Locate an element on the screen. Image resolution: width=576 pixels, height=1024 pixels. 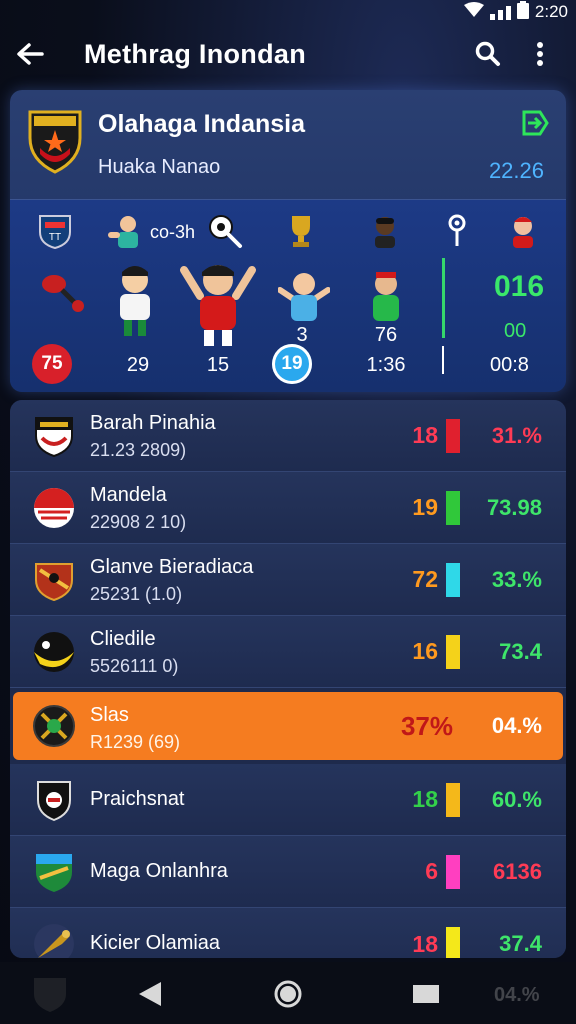
divider-green is located at coordinates (443, 298).